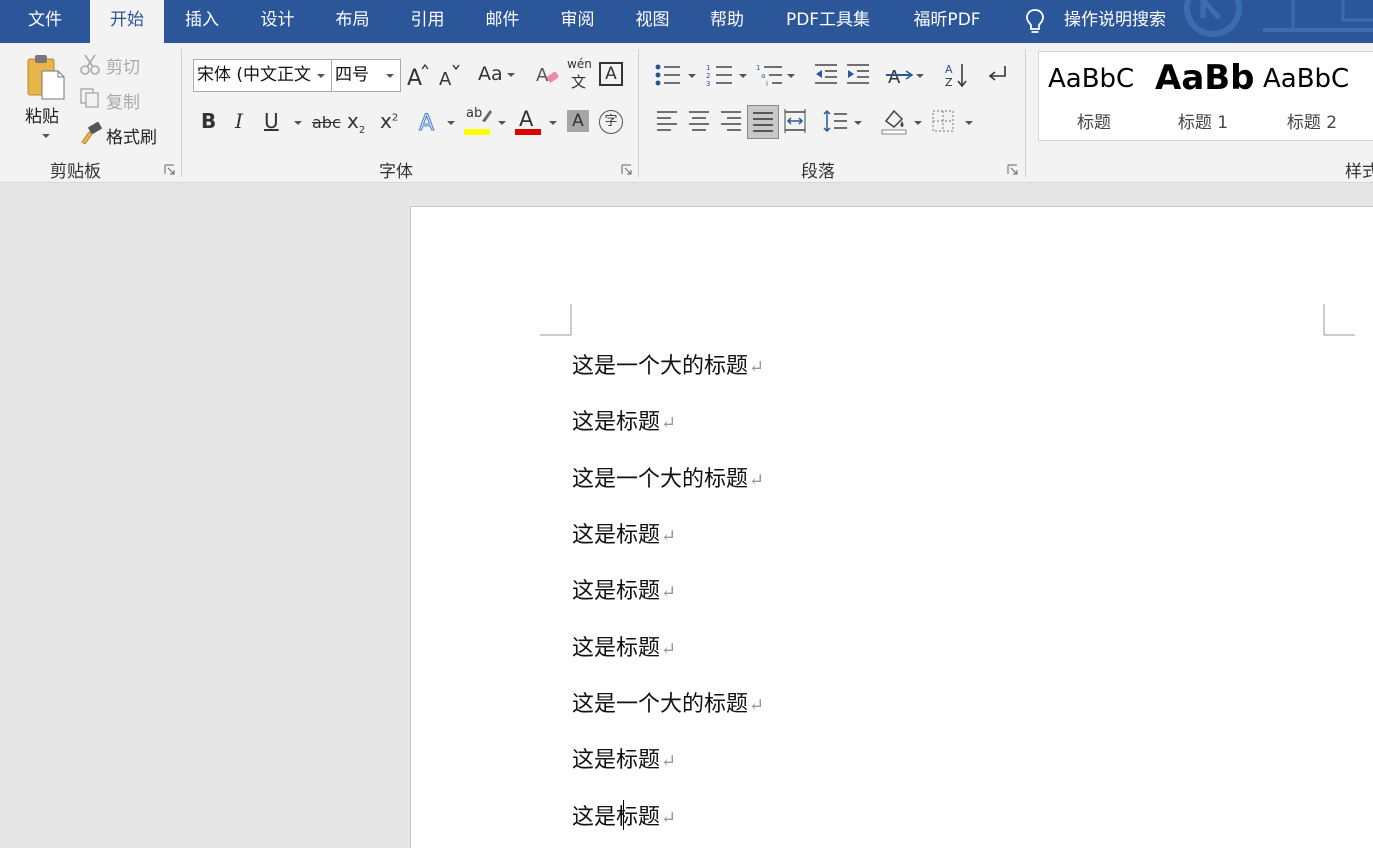 Image resolution: width=1373 pixels, height=848 pixels. What do you see at coordinates (858, 75) in the screenshot?
I see `increase-indent-icon` at bounding box center [858, 75].